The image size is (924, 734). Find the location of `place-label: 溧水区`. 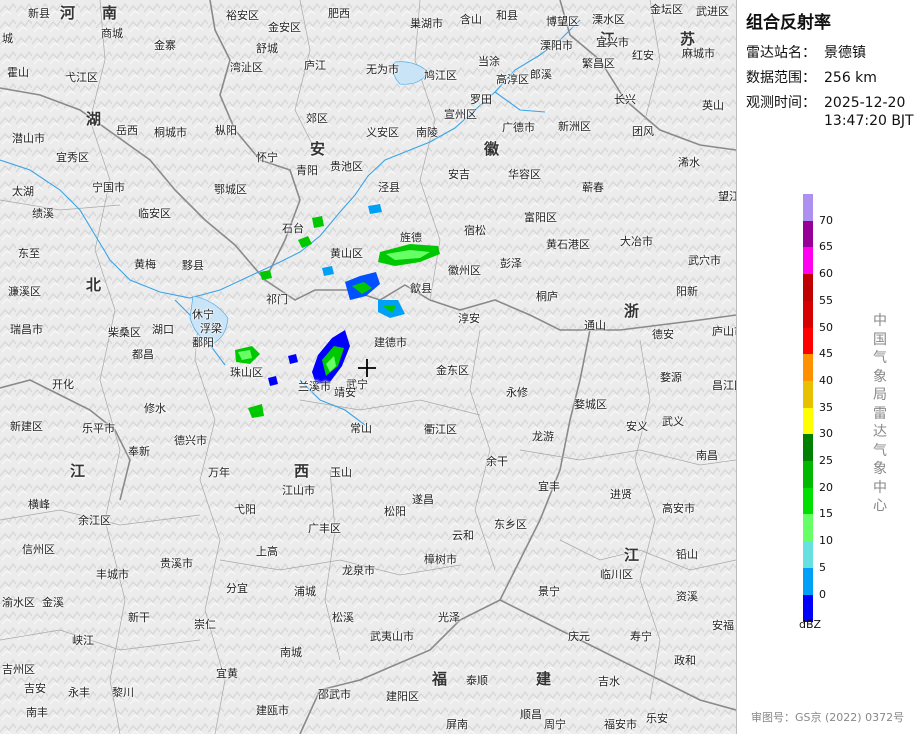

place-label: 溧水区 is located at coordinates (608, 19).